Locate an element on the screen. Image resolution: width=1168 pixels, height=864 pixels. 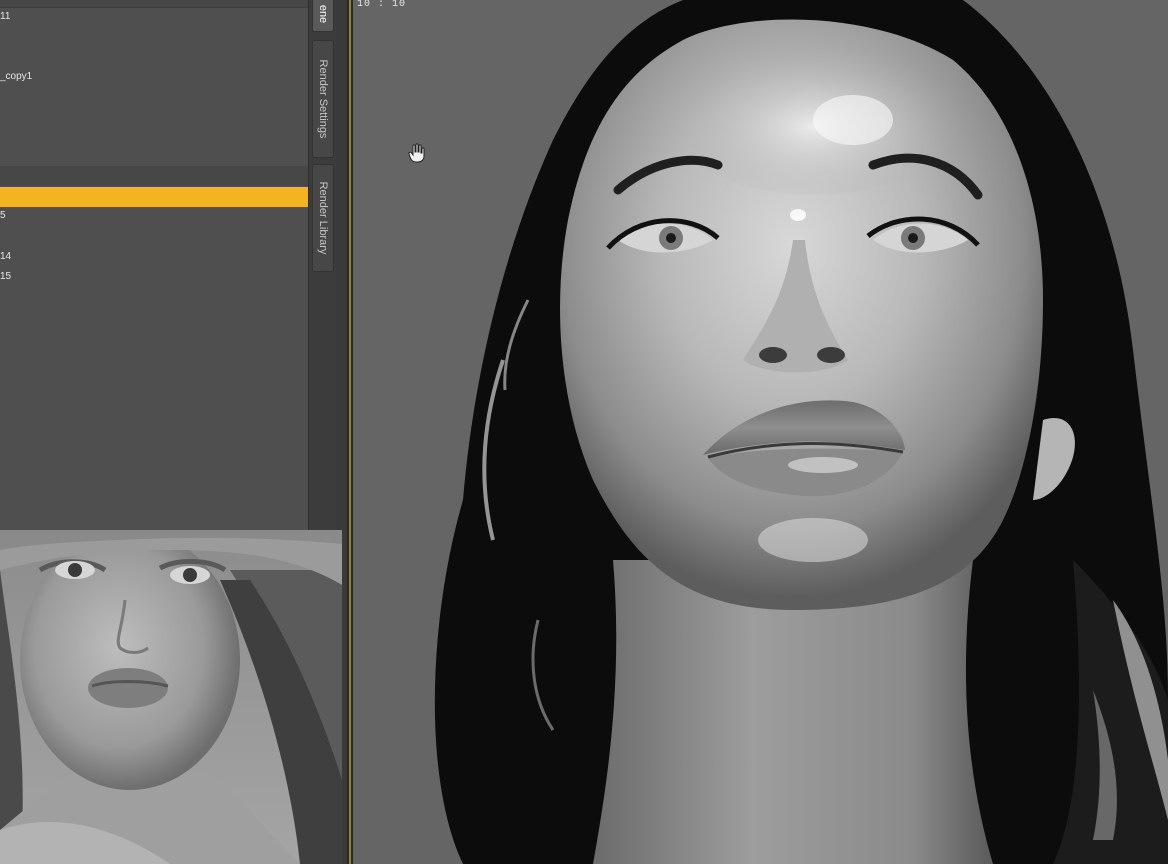
reference-image-panel is located at coordinates (171, 697).